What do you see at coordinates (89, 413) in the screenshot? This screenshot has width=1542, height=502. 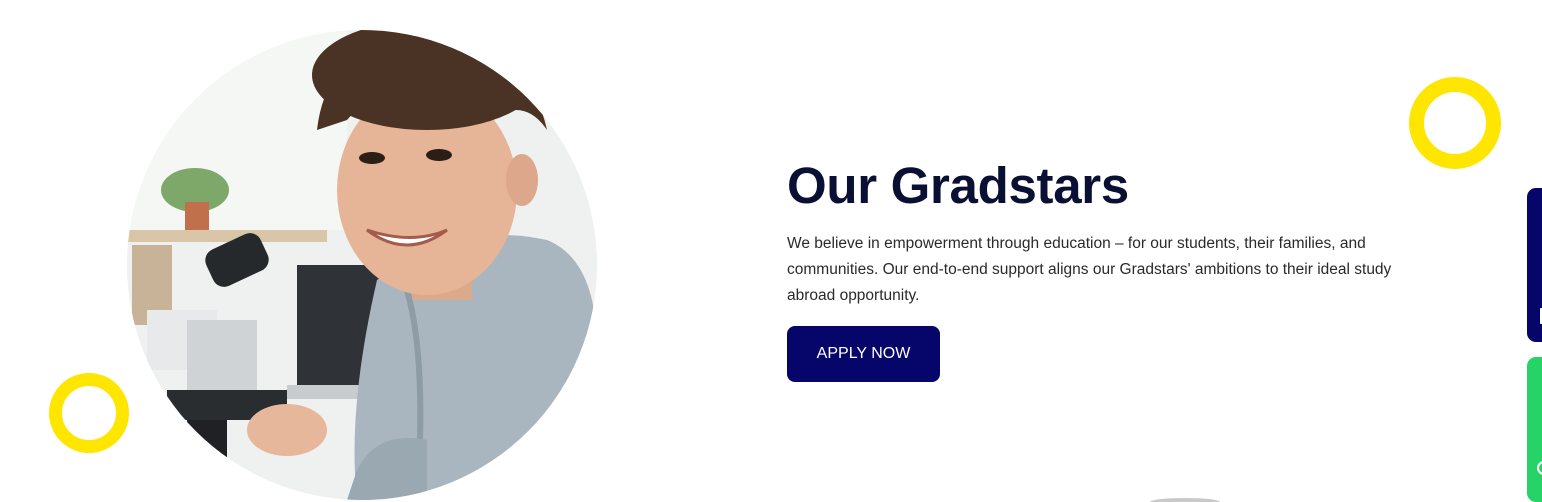 I see `decorative-ring-left` at bounding box center [89, 413].